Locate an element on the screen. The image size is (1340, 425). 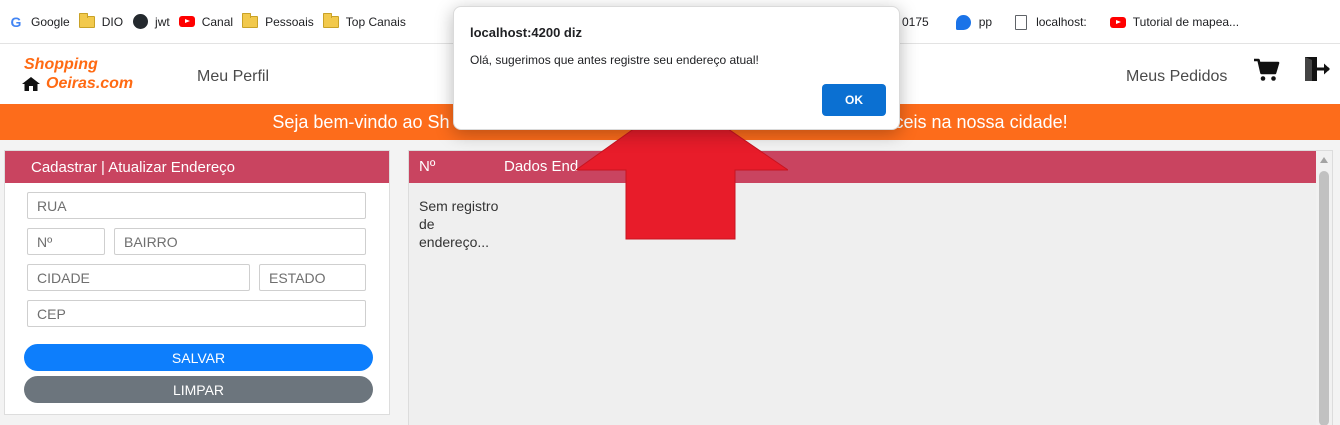
street-input is located at coordinates (196, 205).